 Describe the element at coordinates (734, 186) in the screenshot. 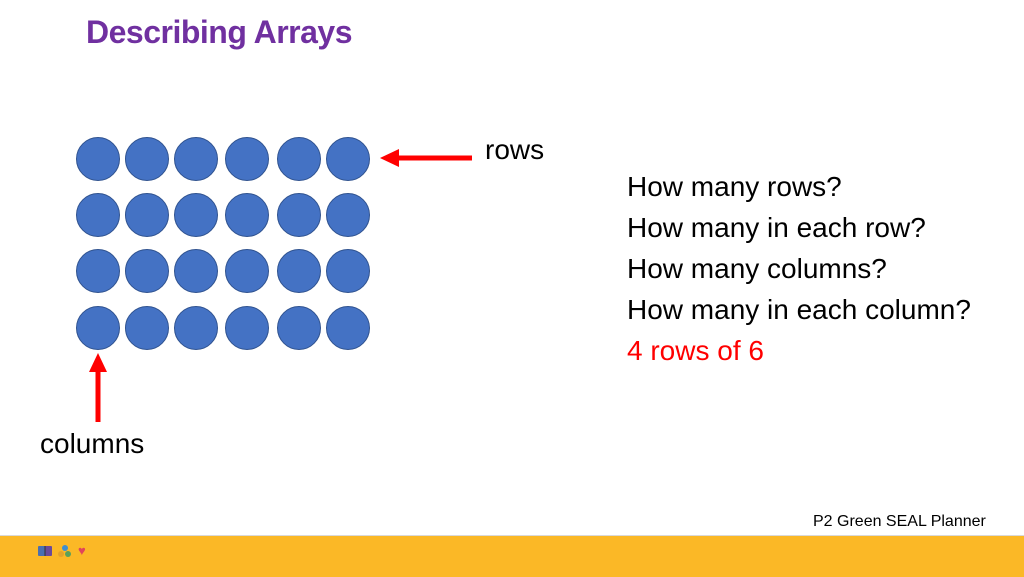

I see `question-item: How many rows?` at that location.